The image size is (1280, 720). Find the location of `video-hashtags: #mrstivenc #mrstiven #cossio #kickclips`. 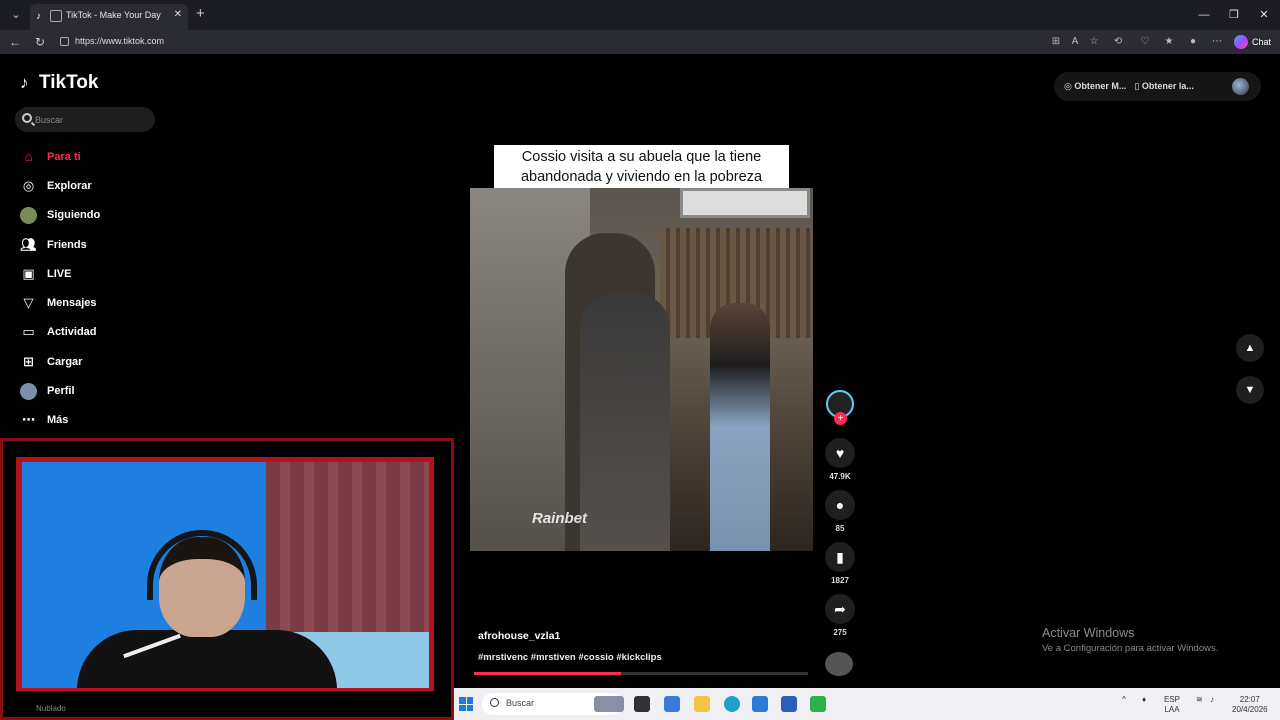

video-hashtags: #mrstivenc #mrstiven #cossio #kickclips is located at coordinates (570, 657).